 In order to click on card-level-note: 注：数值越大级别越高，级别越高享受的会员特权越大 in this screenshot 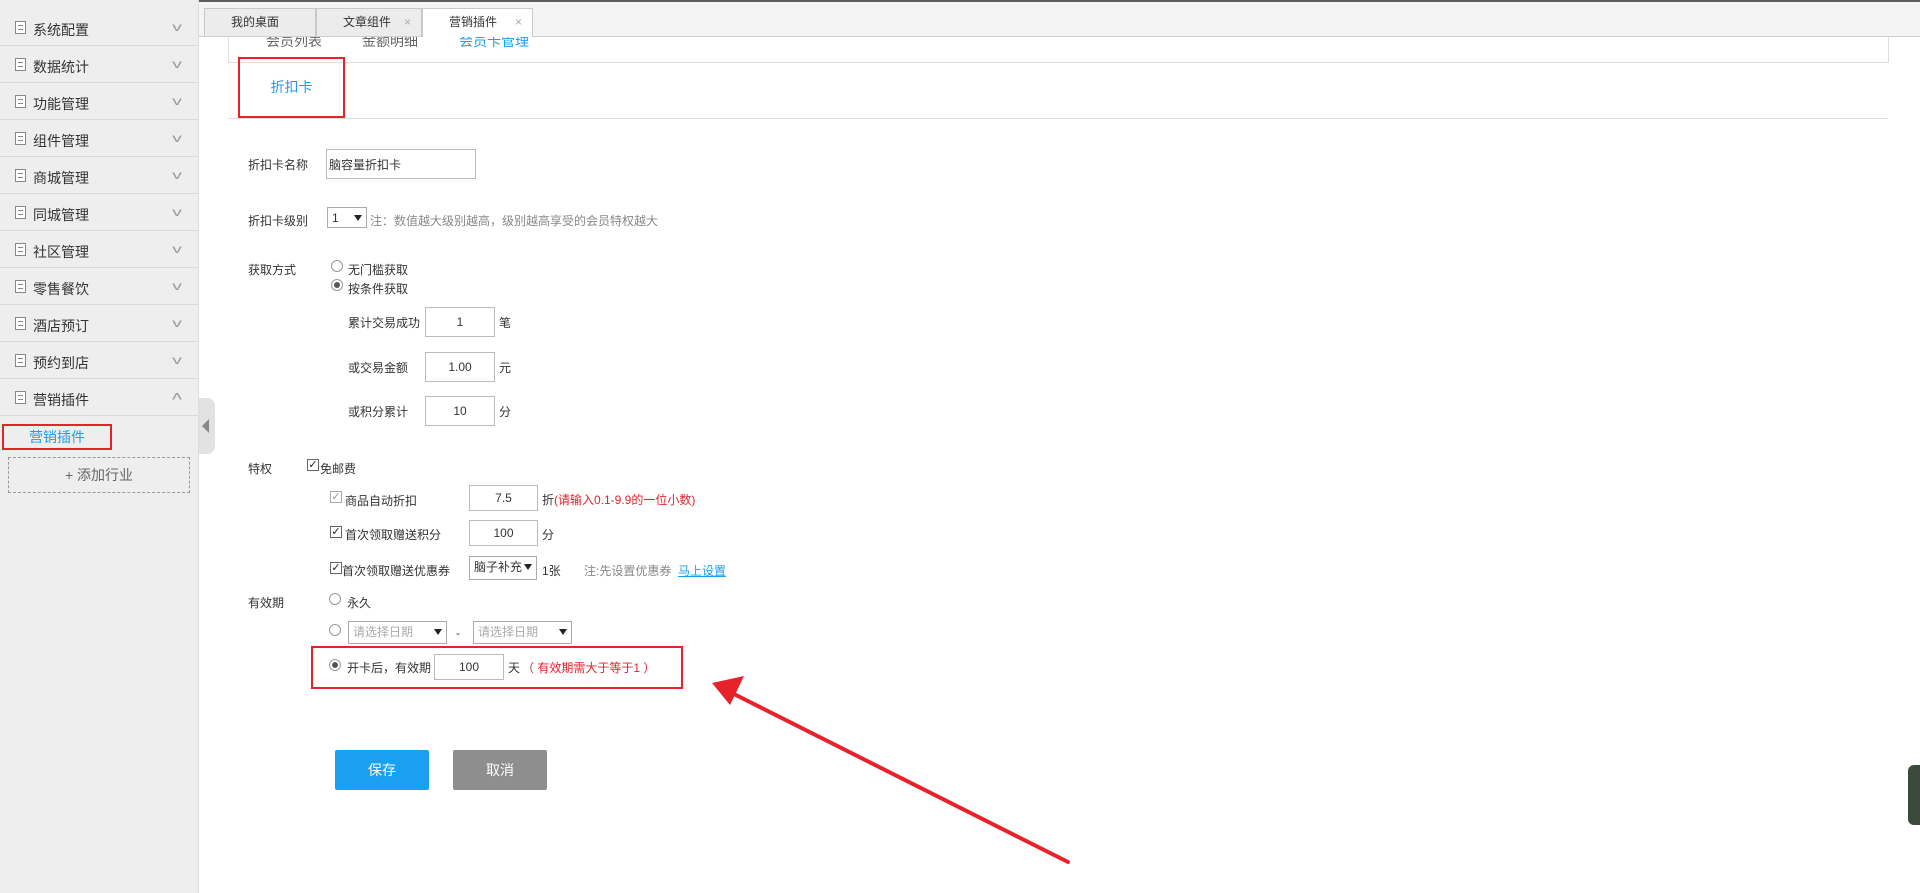, I will do `click(514, 221)`.